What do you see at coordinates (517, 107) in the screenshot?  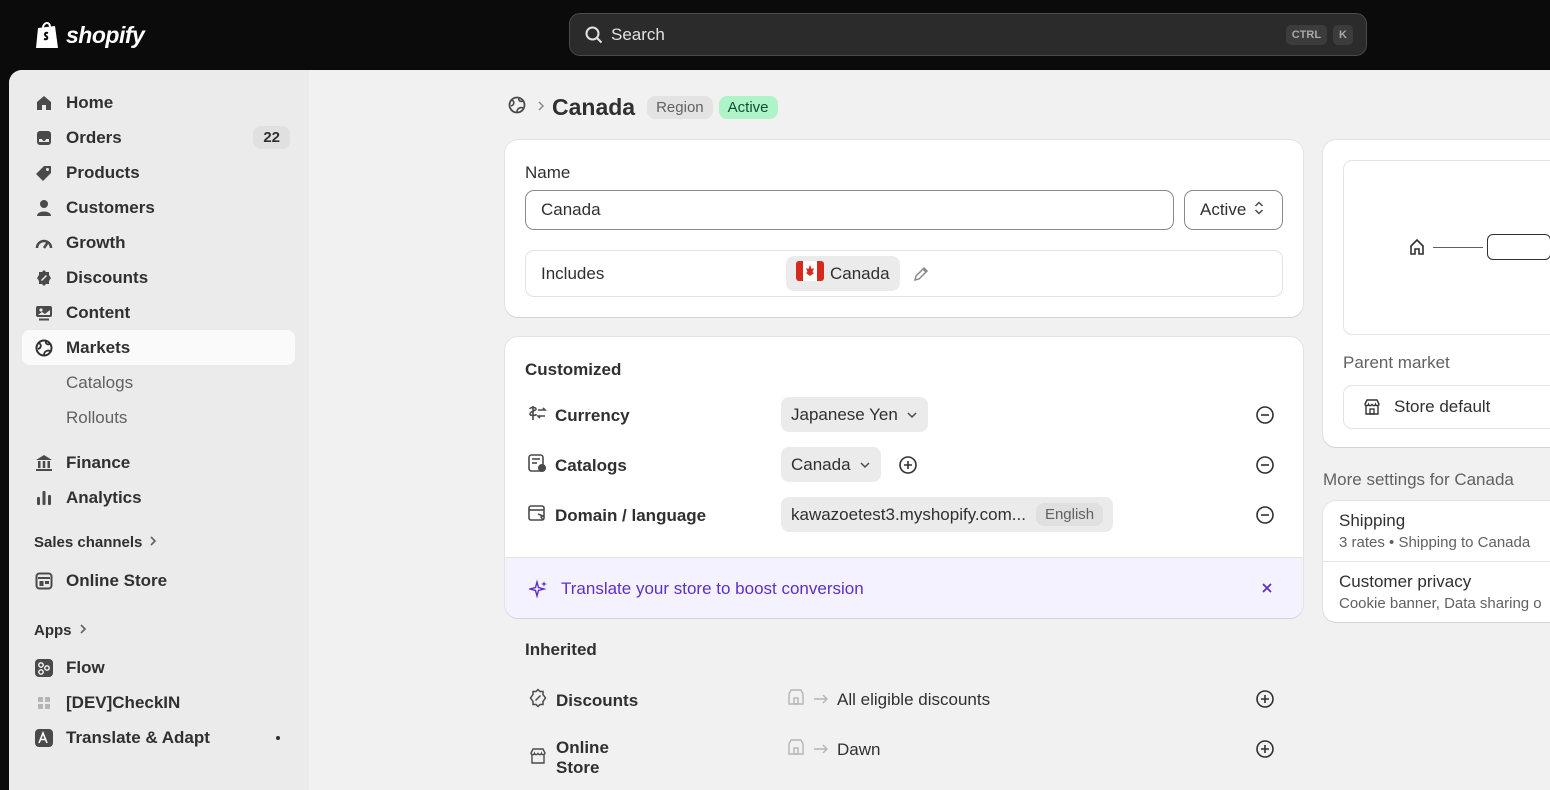 I see `markets-globe-icon` at bounding box center [517, 107].